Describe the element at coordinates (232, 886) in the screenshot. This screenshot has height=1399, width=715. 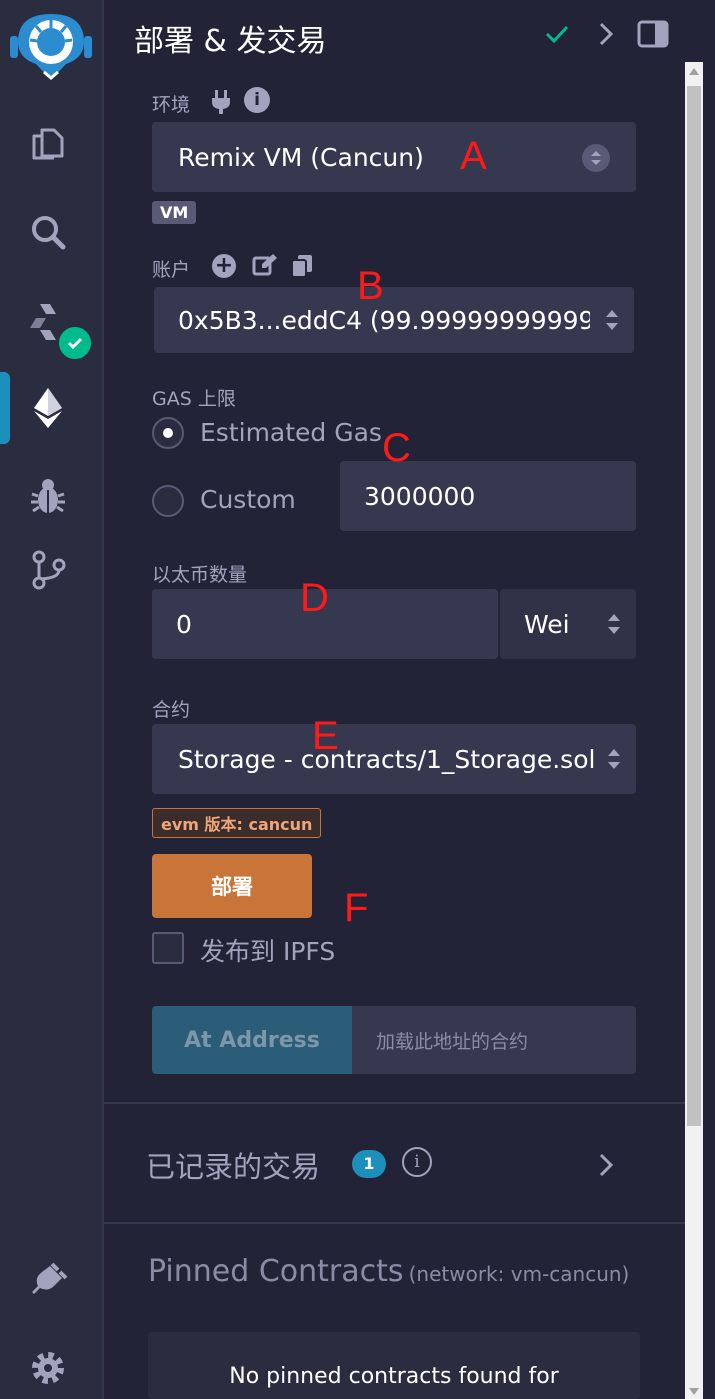
I see `deploy-button: 部署` at that location.